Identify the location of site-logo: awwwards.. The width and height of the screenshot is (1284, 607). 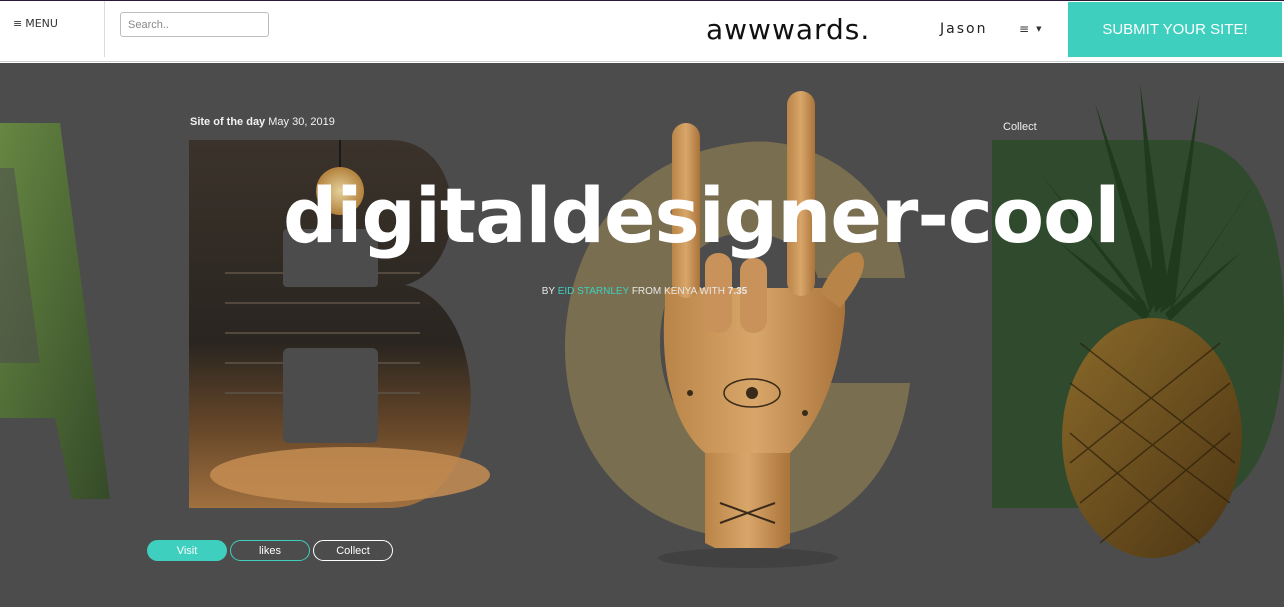
(788, 29).